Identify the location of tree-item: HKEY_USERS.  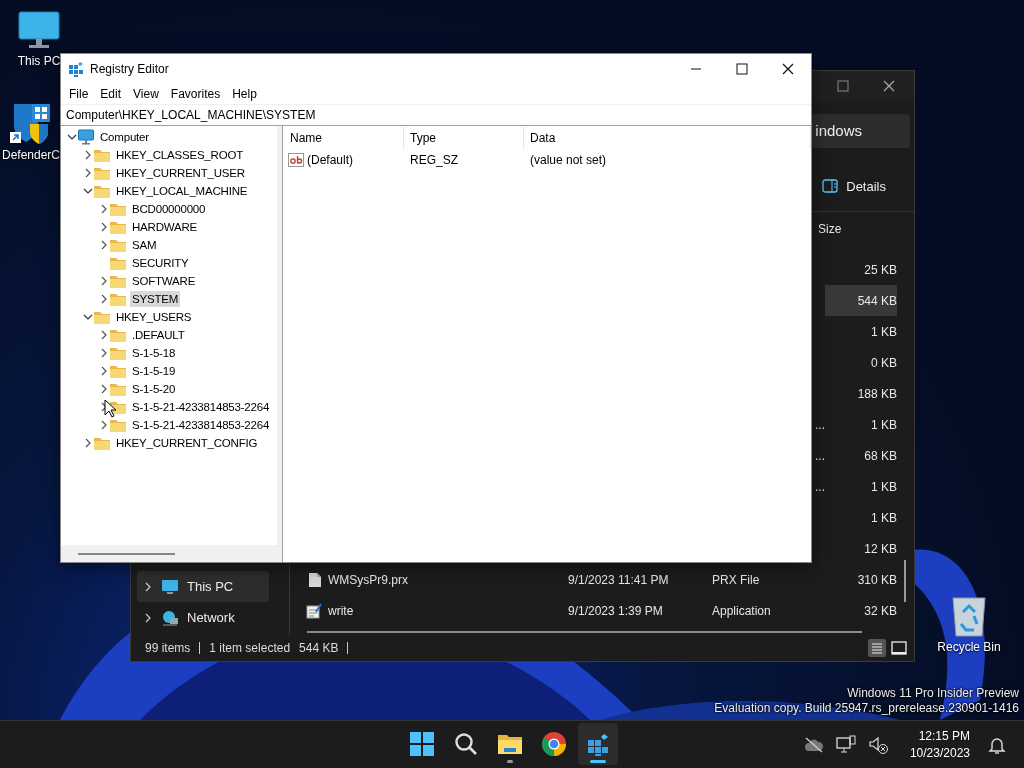
(154, 317).